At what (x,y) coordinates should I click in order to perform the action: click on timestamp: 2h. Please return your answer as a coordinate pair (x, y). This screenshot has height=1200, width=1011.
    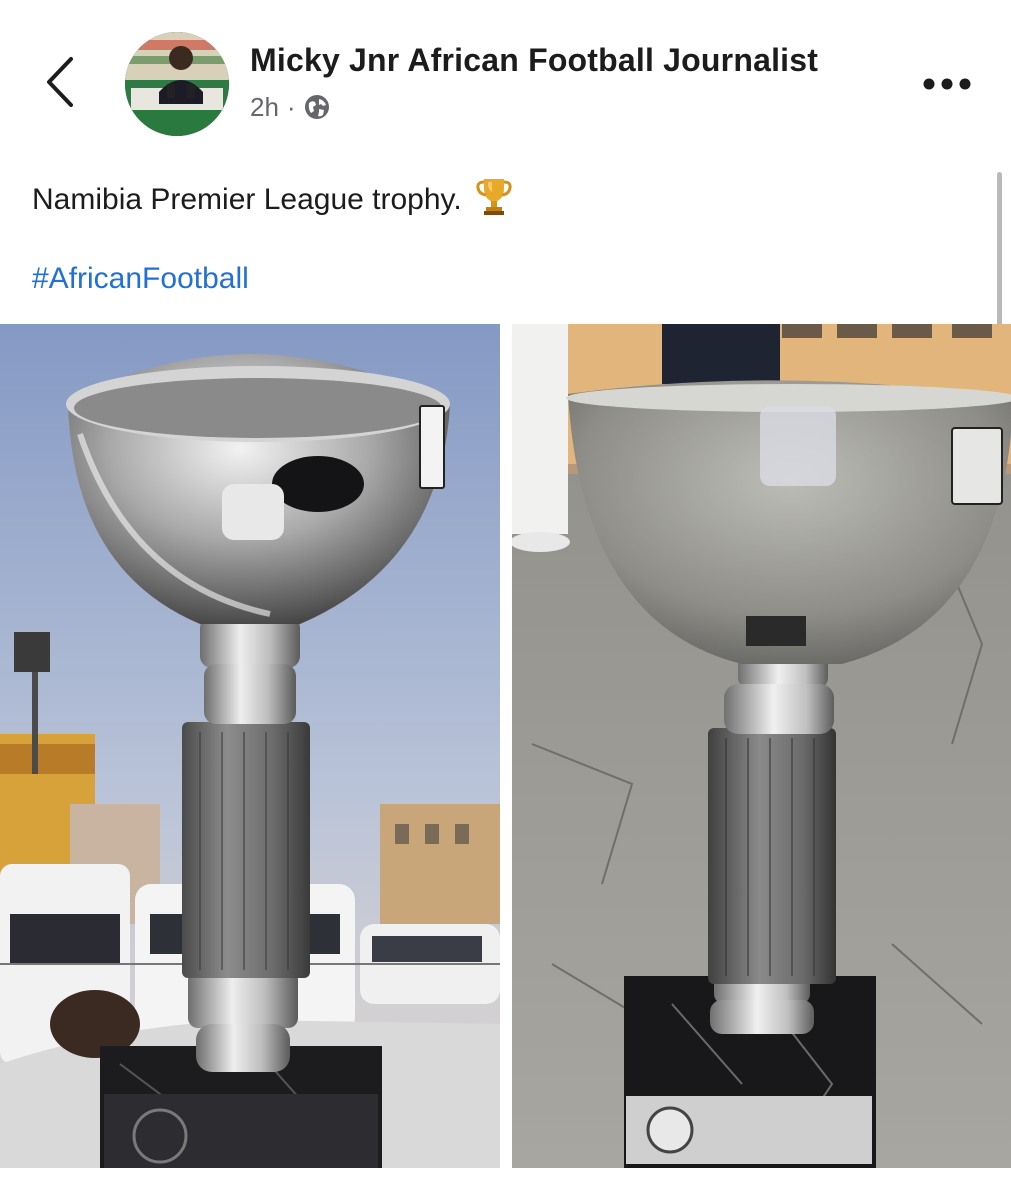
    Looking at the image, I should click on (264, 107).